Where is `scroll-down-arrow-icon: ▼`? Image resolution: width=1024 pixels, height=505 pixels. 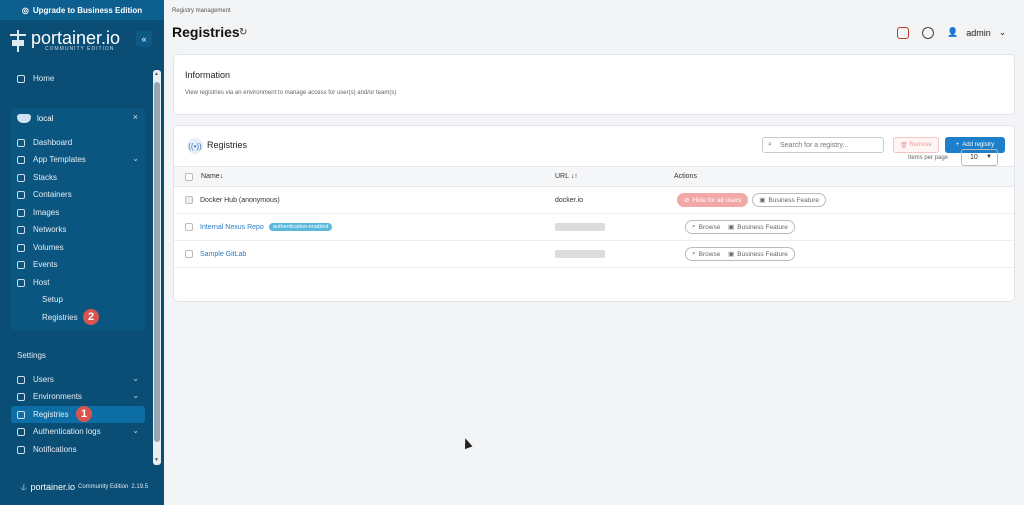
scroll-down-arrow-icon: ▼ is located at coordinates (156, 460).